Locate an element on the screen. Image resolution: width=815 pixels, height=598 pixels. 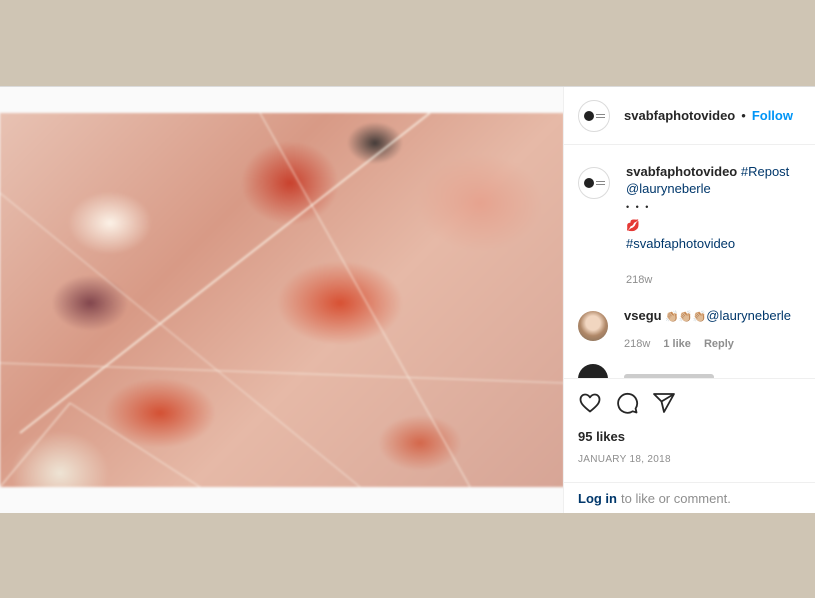
kiss-emoji: 💋 is located at coordinates (633, 226).